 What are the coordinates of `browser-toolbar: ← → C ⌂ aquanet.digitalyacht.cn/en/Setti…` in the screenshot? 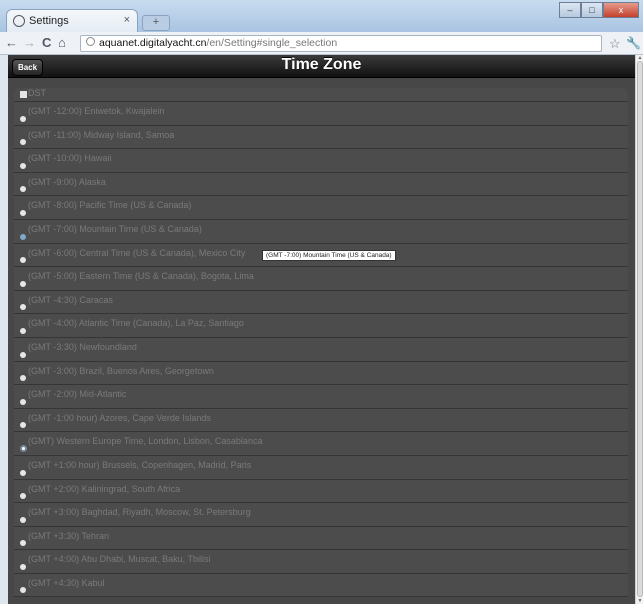 It's located at (321, 43).